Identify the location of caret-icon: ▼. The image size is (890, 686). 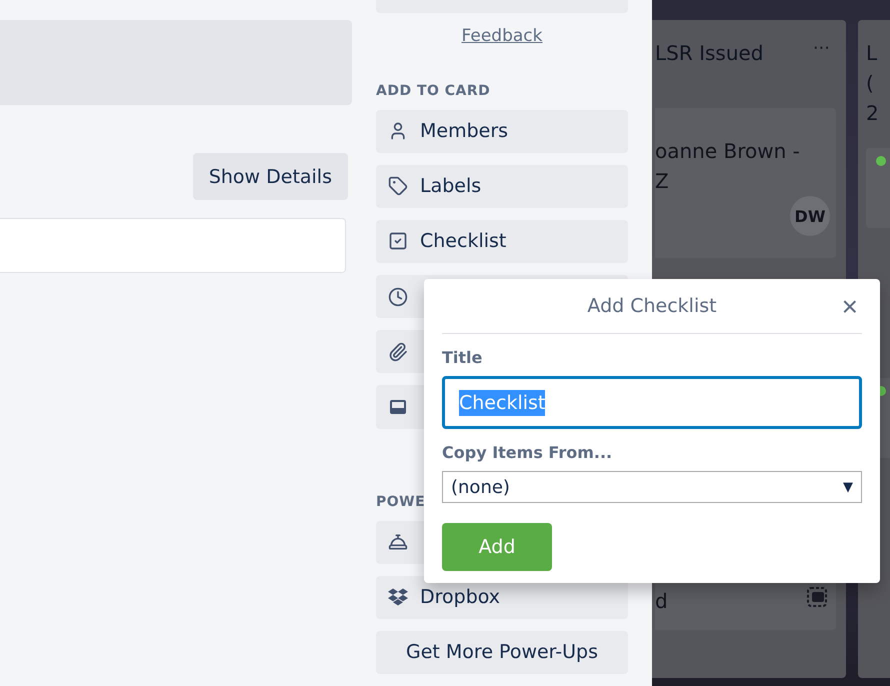
(848, 487).